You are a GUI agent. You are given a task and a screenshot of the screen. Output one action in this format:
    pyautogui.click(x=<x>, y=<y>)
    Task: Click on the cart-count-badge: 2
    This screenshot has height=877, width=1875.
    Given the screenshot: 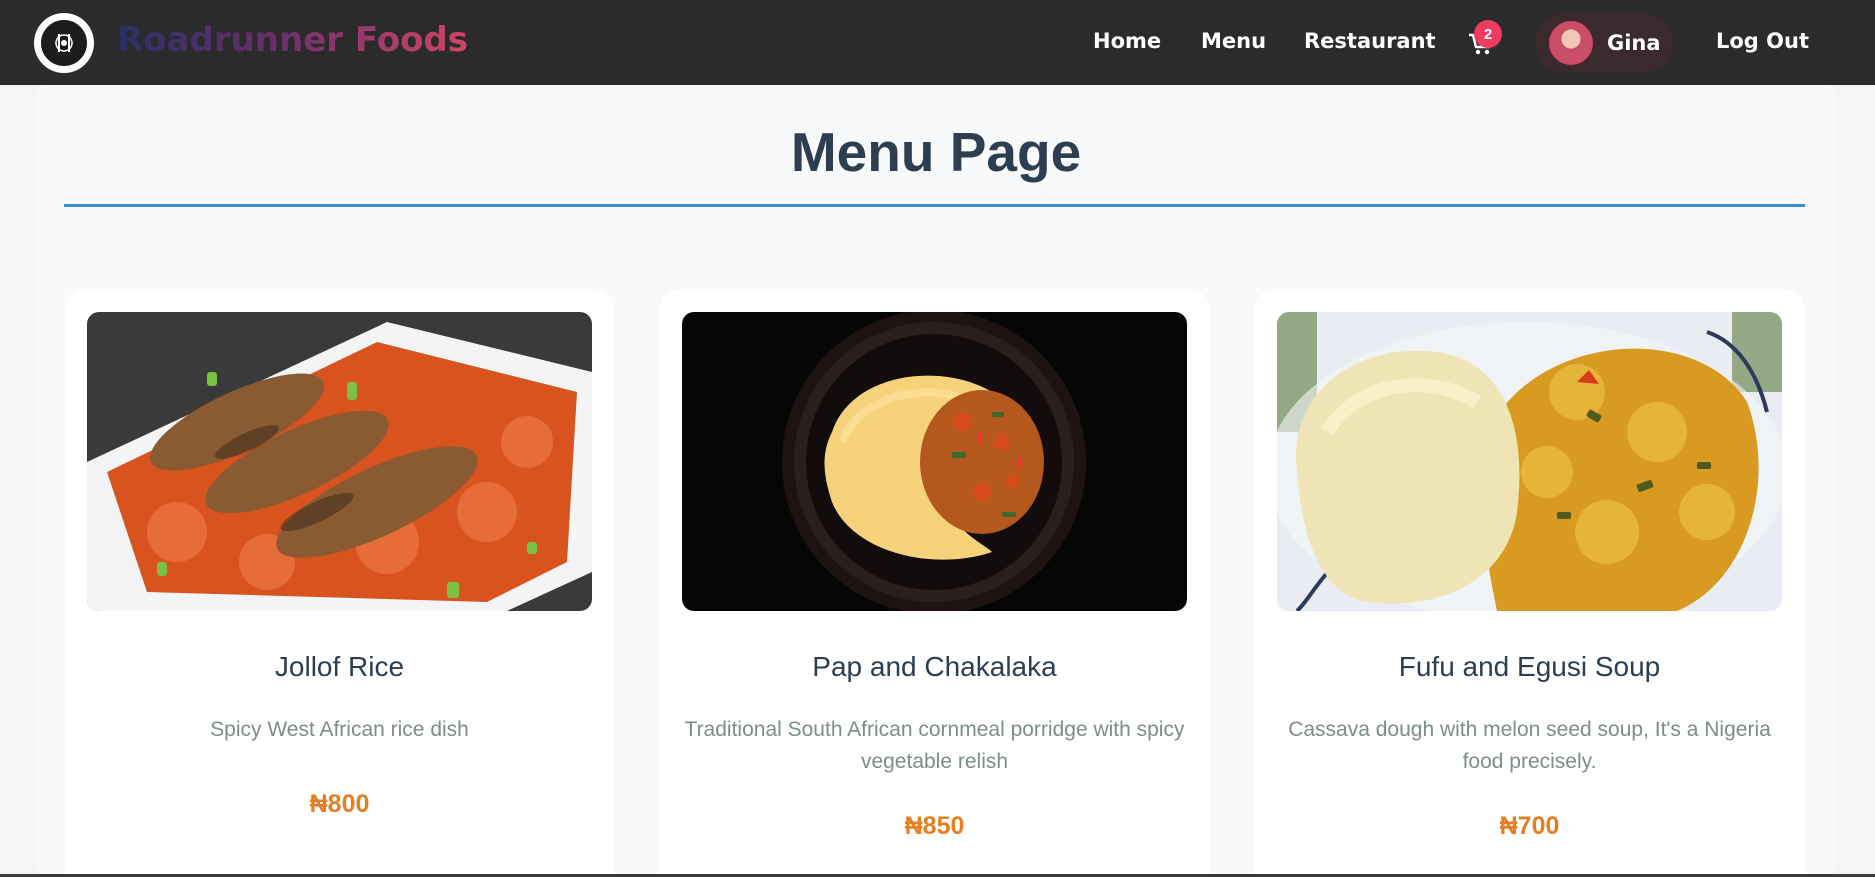 What is the action you would take?
    pyautogui.click(x=1488, y=34)
    